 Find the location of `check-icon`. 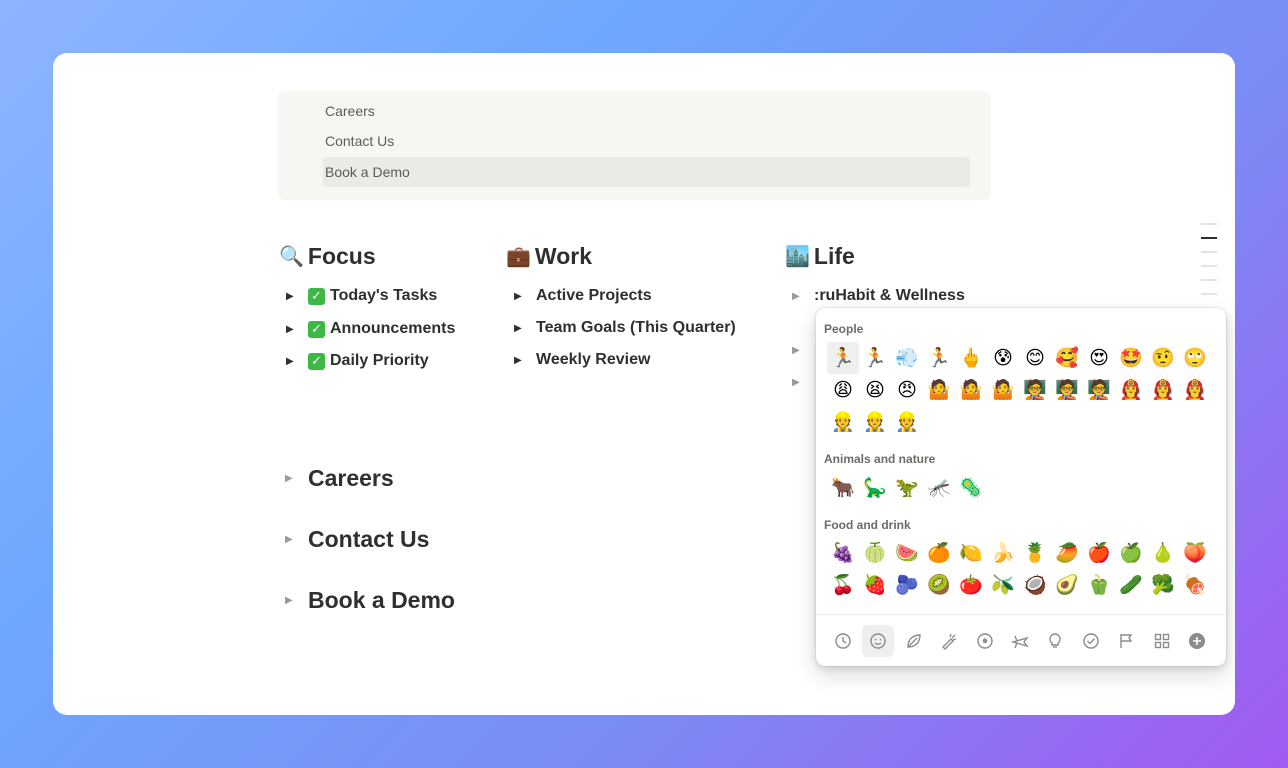

check-icon is located at coordinates (1091, 641).